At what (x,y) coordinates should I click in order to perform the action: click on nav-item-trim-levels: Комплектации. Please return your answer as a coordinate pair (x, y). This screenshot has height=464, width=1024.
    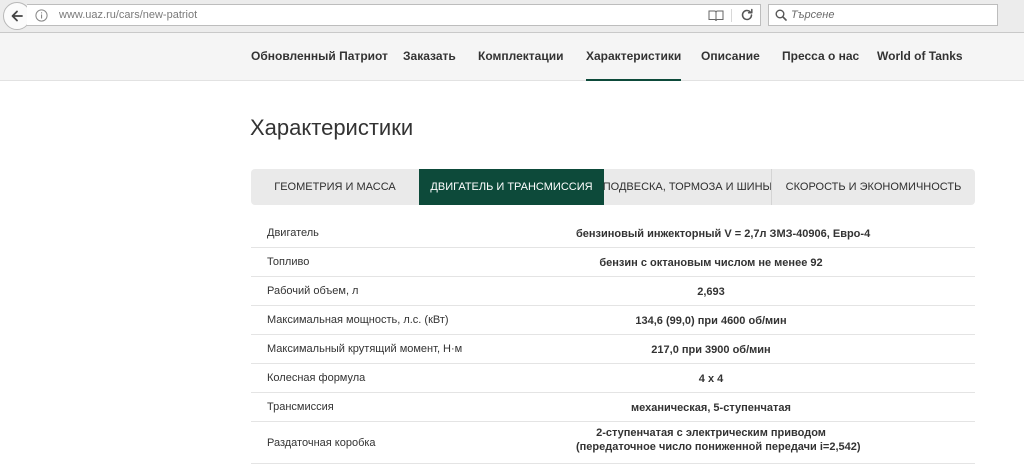
    Looking at the image, I should click on (520, 56).